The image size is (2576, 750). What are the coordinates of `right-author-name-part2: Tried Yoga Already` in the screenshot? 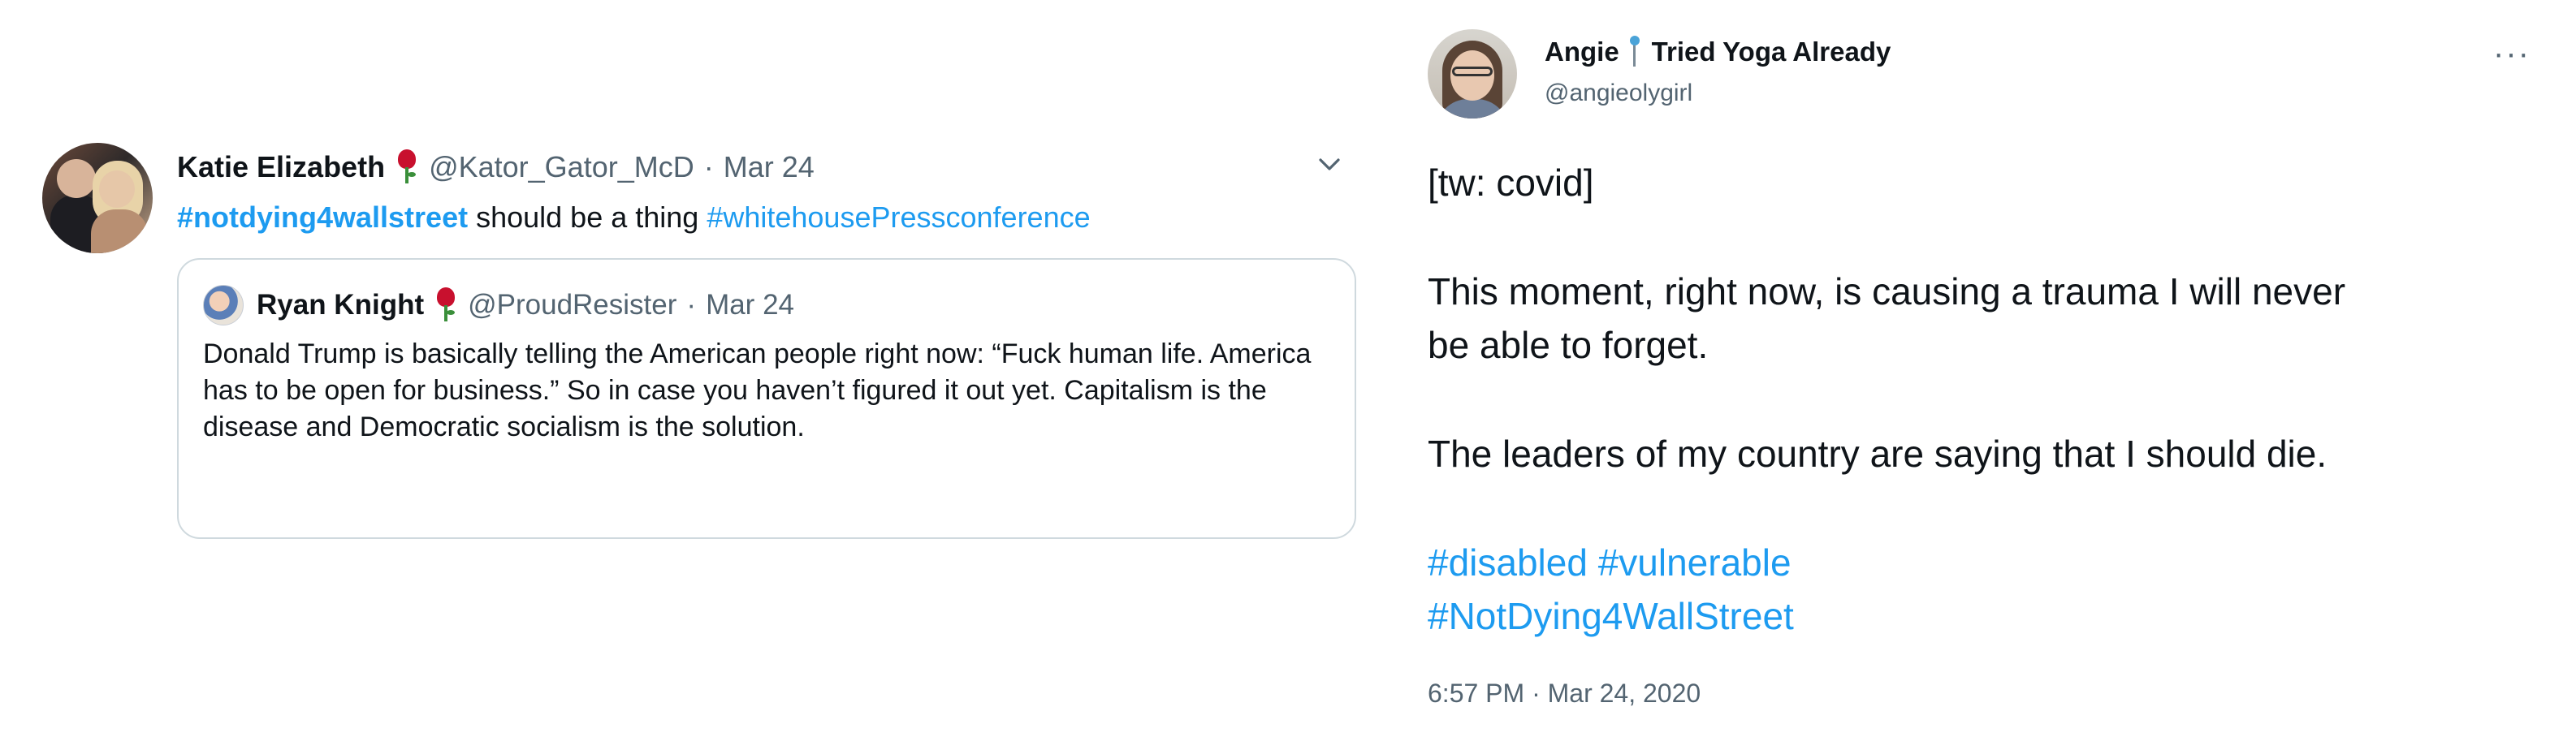 It's located at (1771, 52).